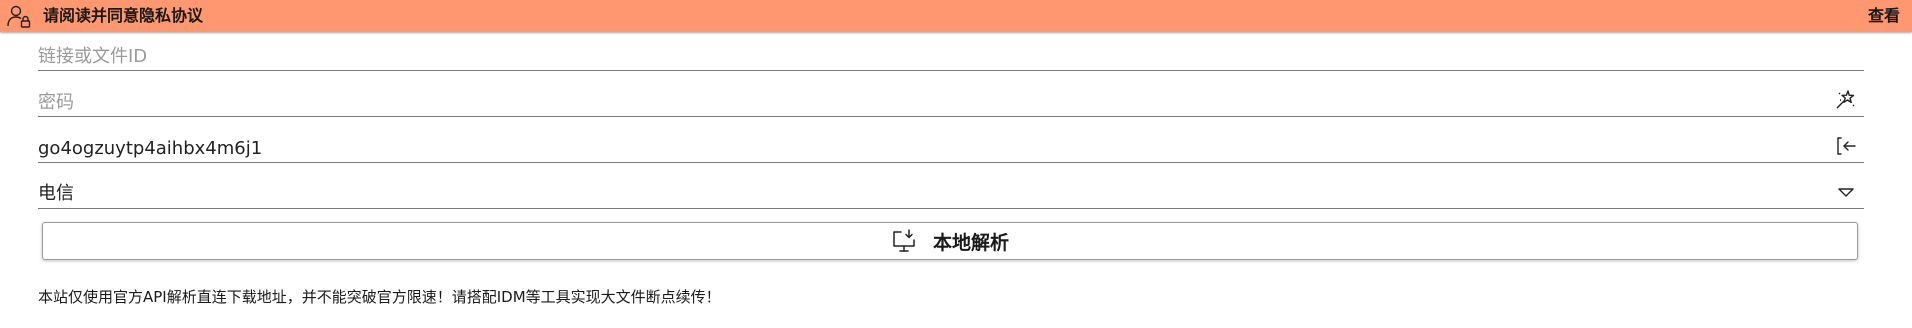  Describe the element at coordinates (1846, 192) in the screenshot. I see `chevron-down-icon` at that location.